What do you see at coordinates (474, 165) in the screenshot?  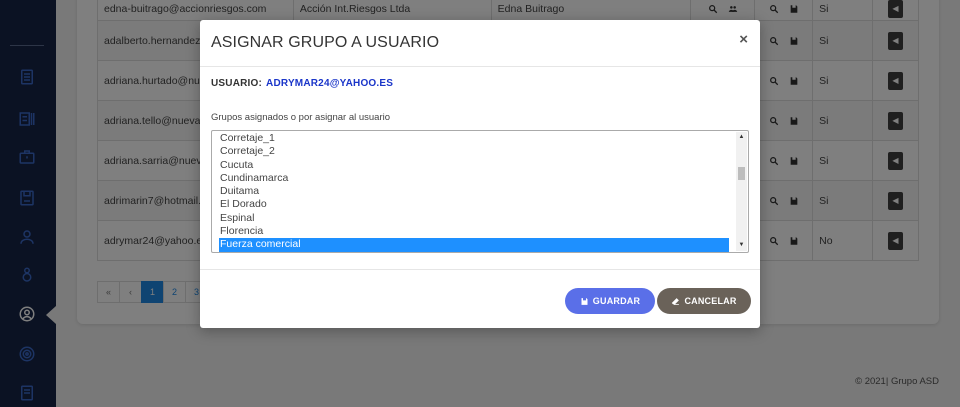 I see `group-option: Cucuta` at bounding box center [474, 165].